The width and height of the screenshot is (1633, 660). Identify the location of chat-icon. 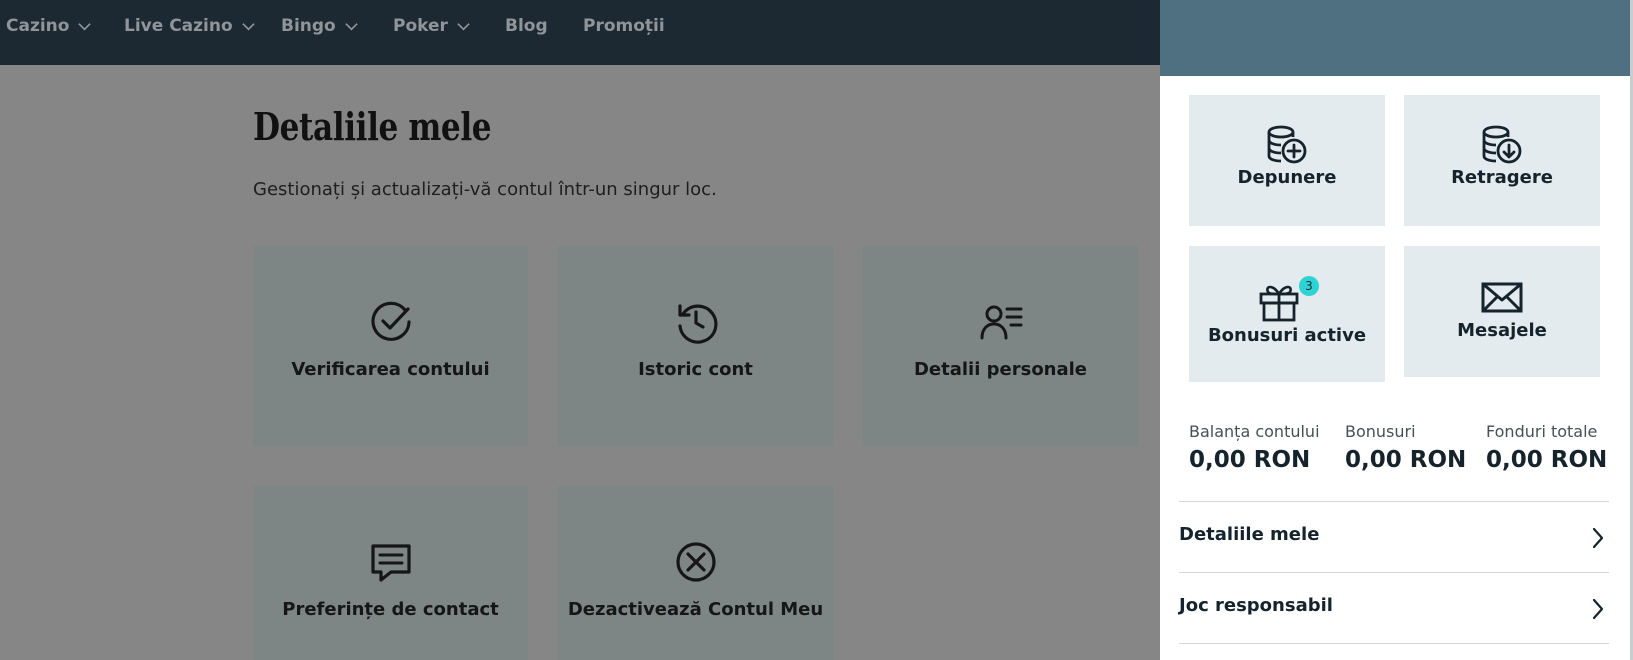
(390, 563).